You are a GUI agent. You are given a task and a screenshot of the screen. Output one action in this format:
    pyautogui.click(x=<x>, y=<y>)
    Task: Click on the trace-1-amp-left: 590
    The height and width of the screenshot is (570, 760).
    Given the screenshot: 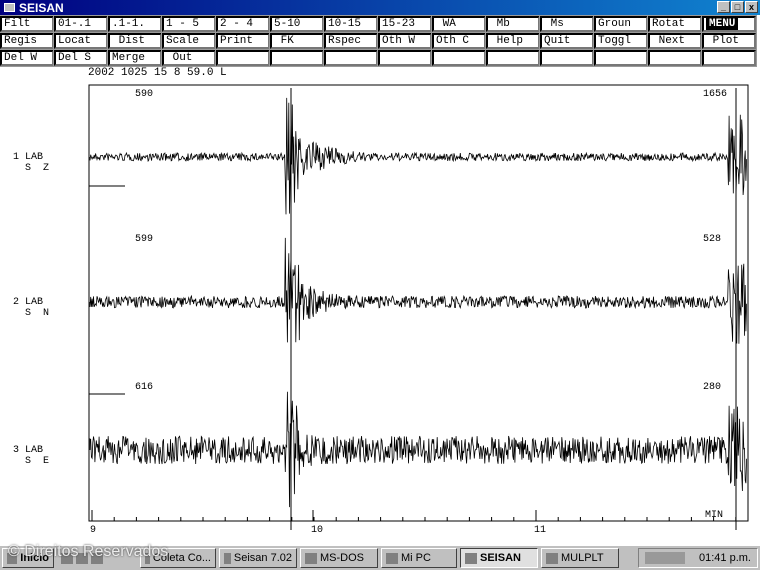 What is the action you would take?
    pyautogui.click(x=144, y=94)
    